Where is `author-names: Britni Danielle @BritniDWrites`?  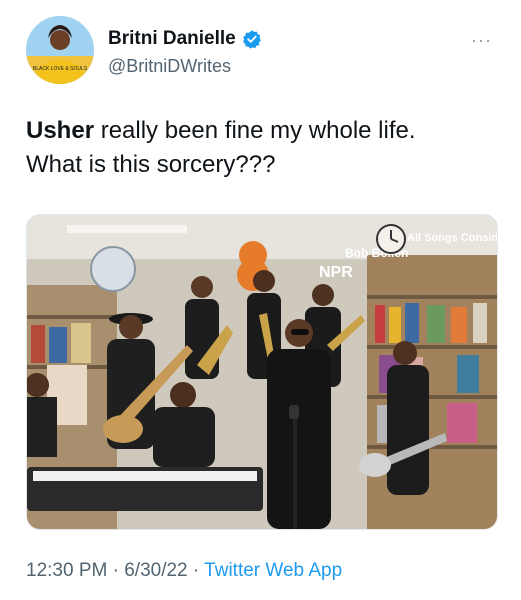
author-names: Britni Danielle @BritniDWrites is located at coordinates (185, 52).